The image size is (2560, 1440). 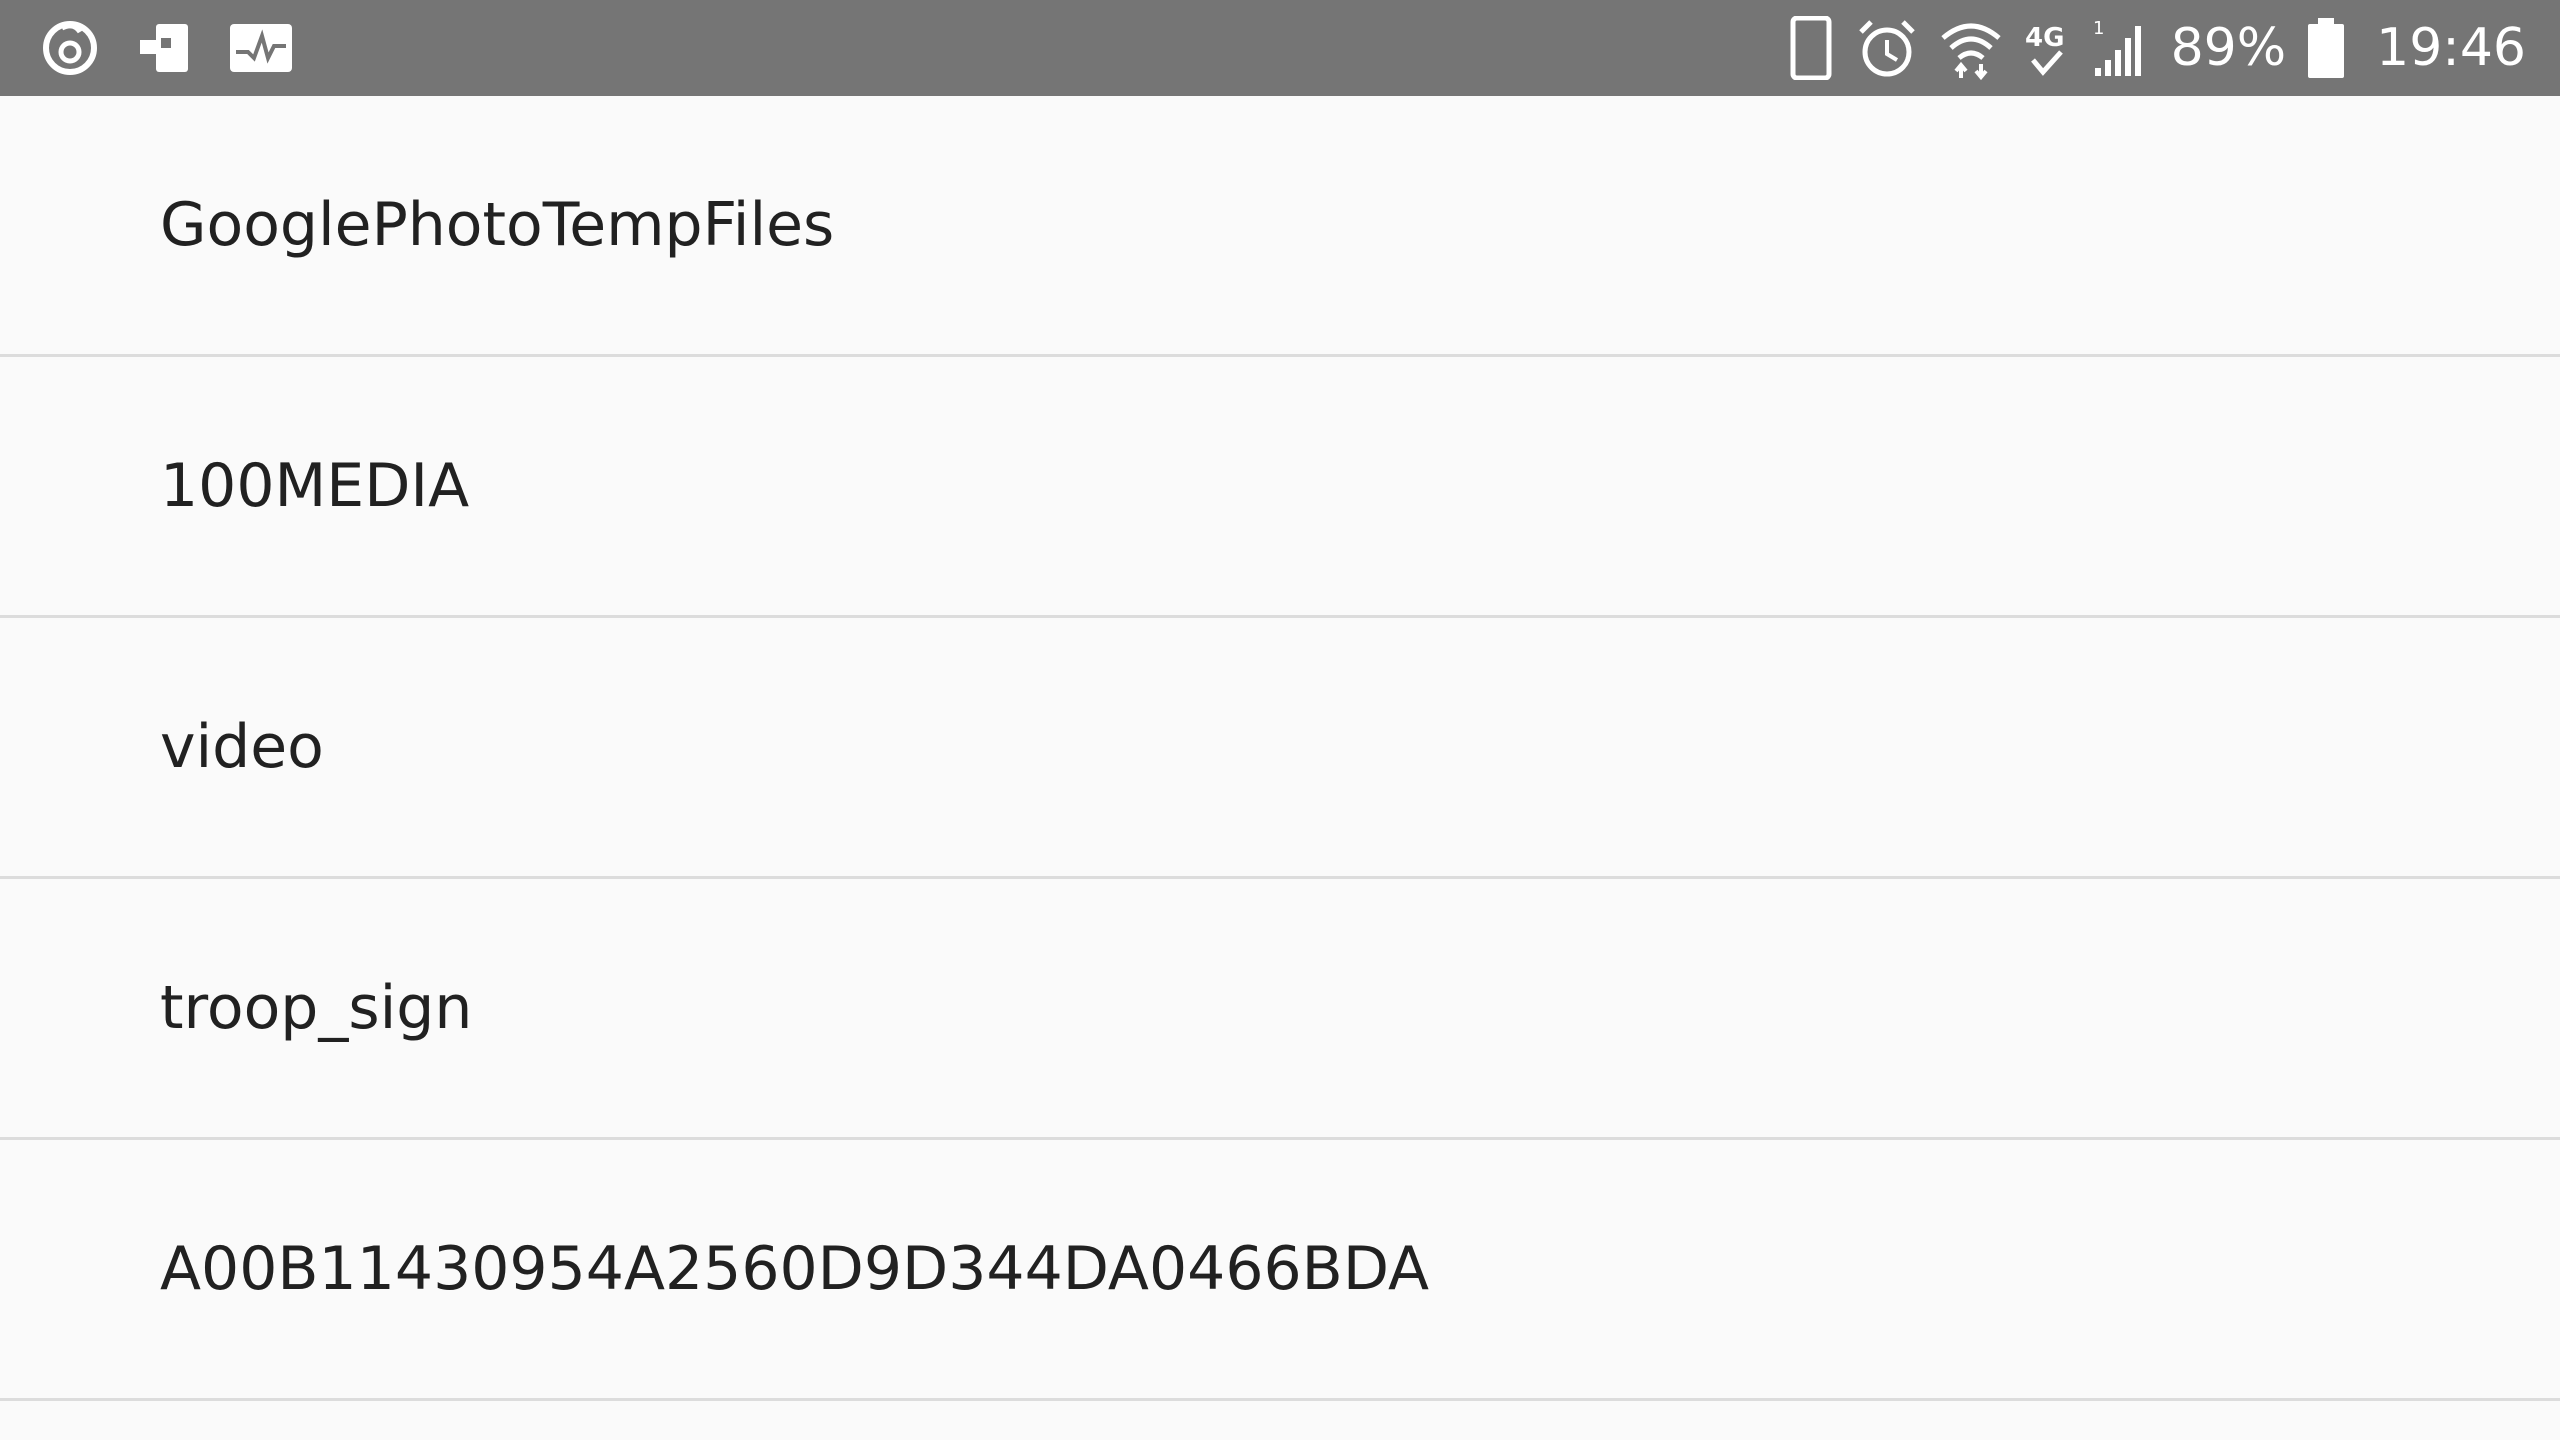 I want to click on folder-name: GooglePhotoTempFiles, so click(x=497, y=225).